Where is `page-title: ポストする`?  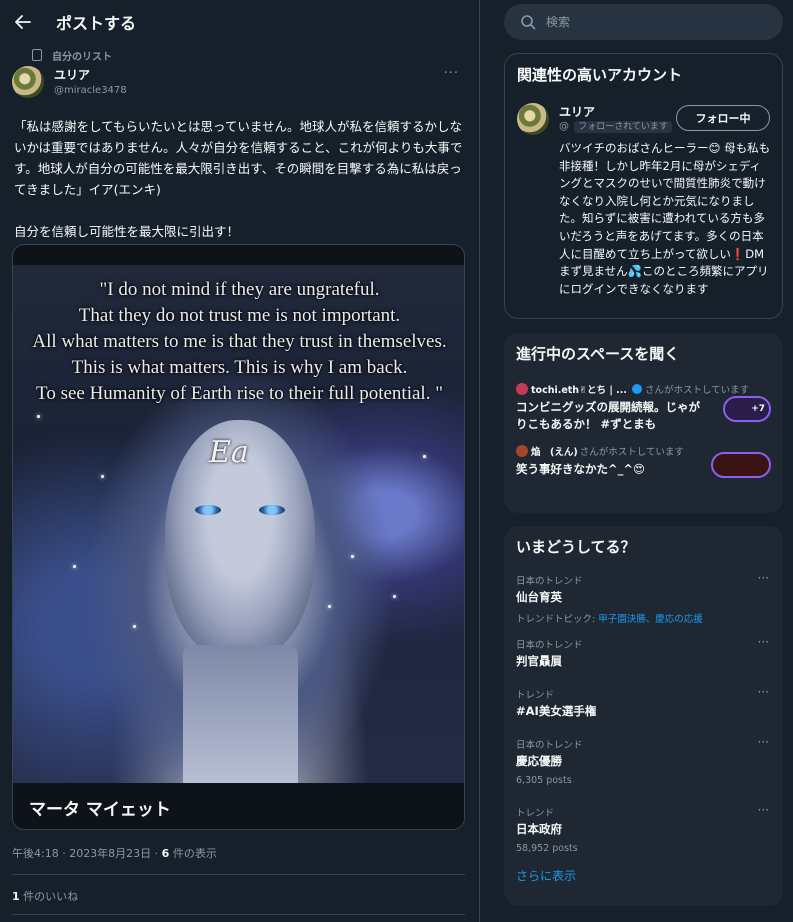
page-title: ポストする is located at coordinates (96, 23).